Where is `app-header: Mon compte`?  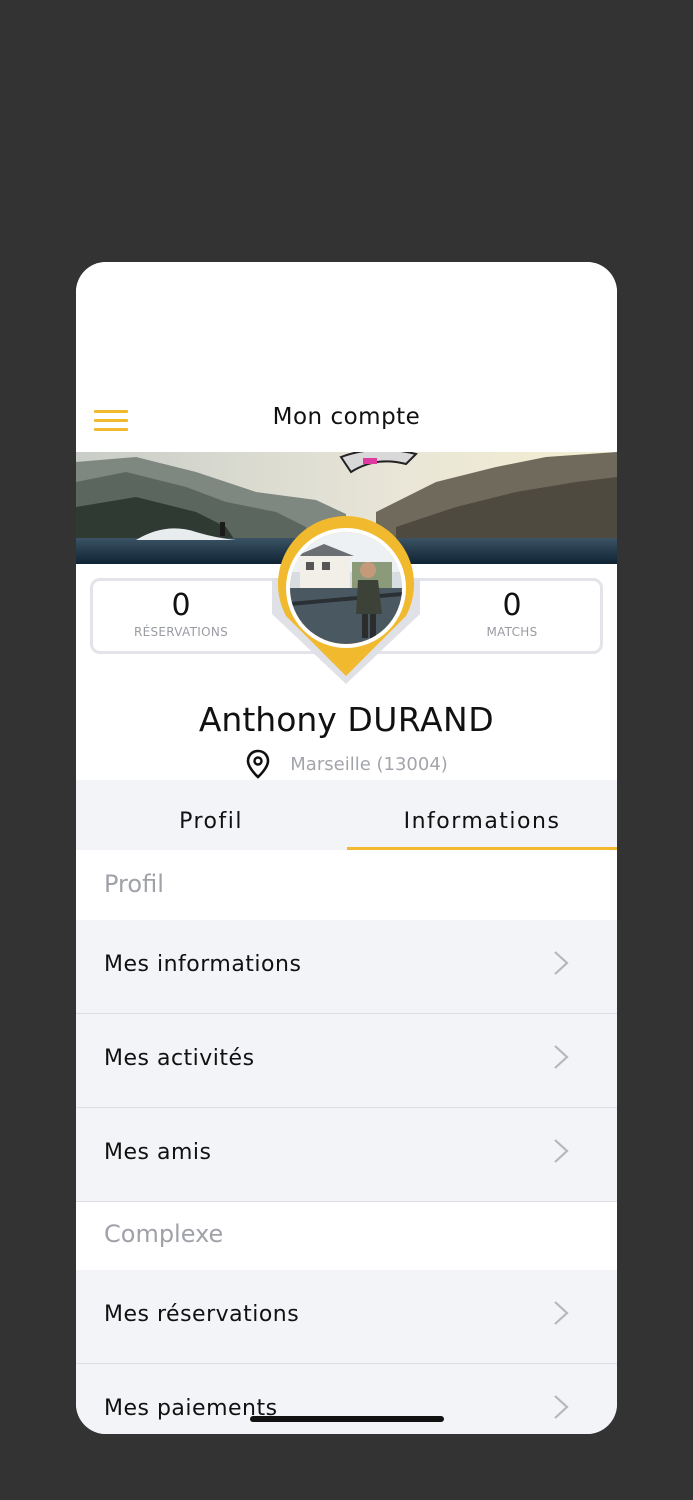 app-header: Mon compte is located at coordinates (346, 357).